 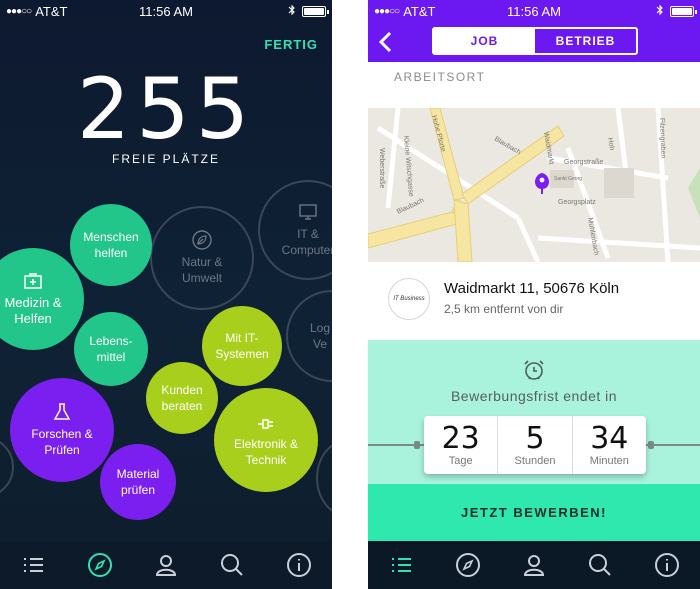 I want to click on countdown: 23 Tage 5 Stunden 34 Minuten, so click(x=535, y=445).